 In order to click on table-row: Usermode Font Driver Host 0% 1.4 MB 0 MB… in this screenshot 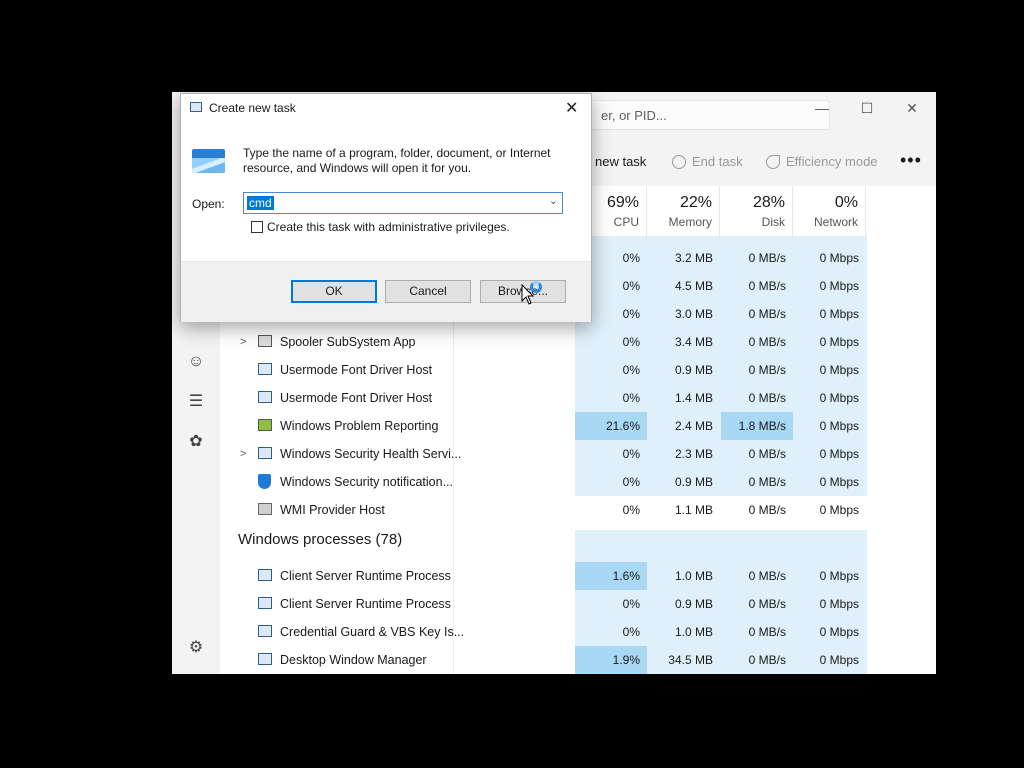, I will do `click(578, 398)`.